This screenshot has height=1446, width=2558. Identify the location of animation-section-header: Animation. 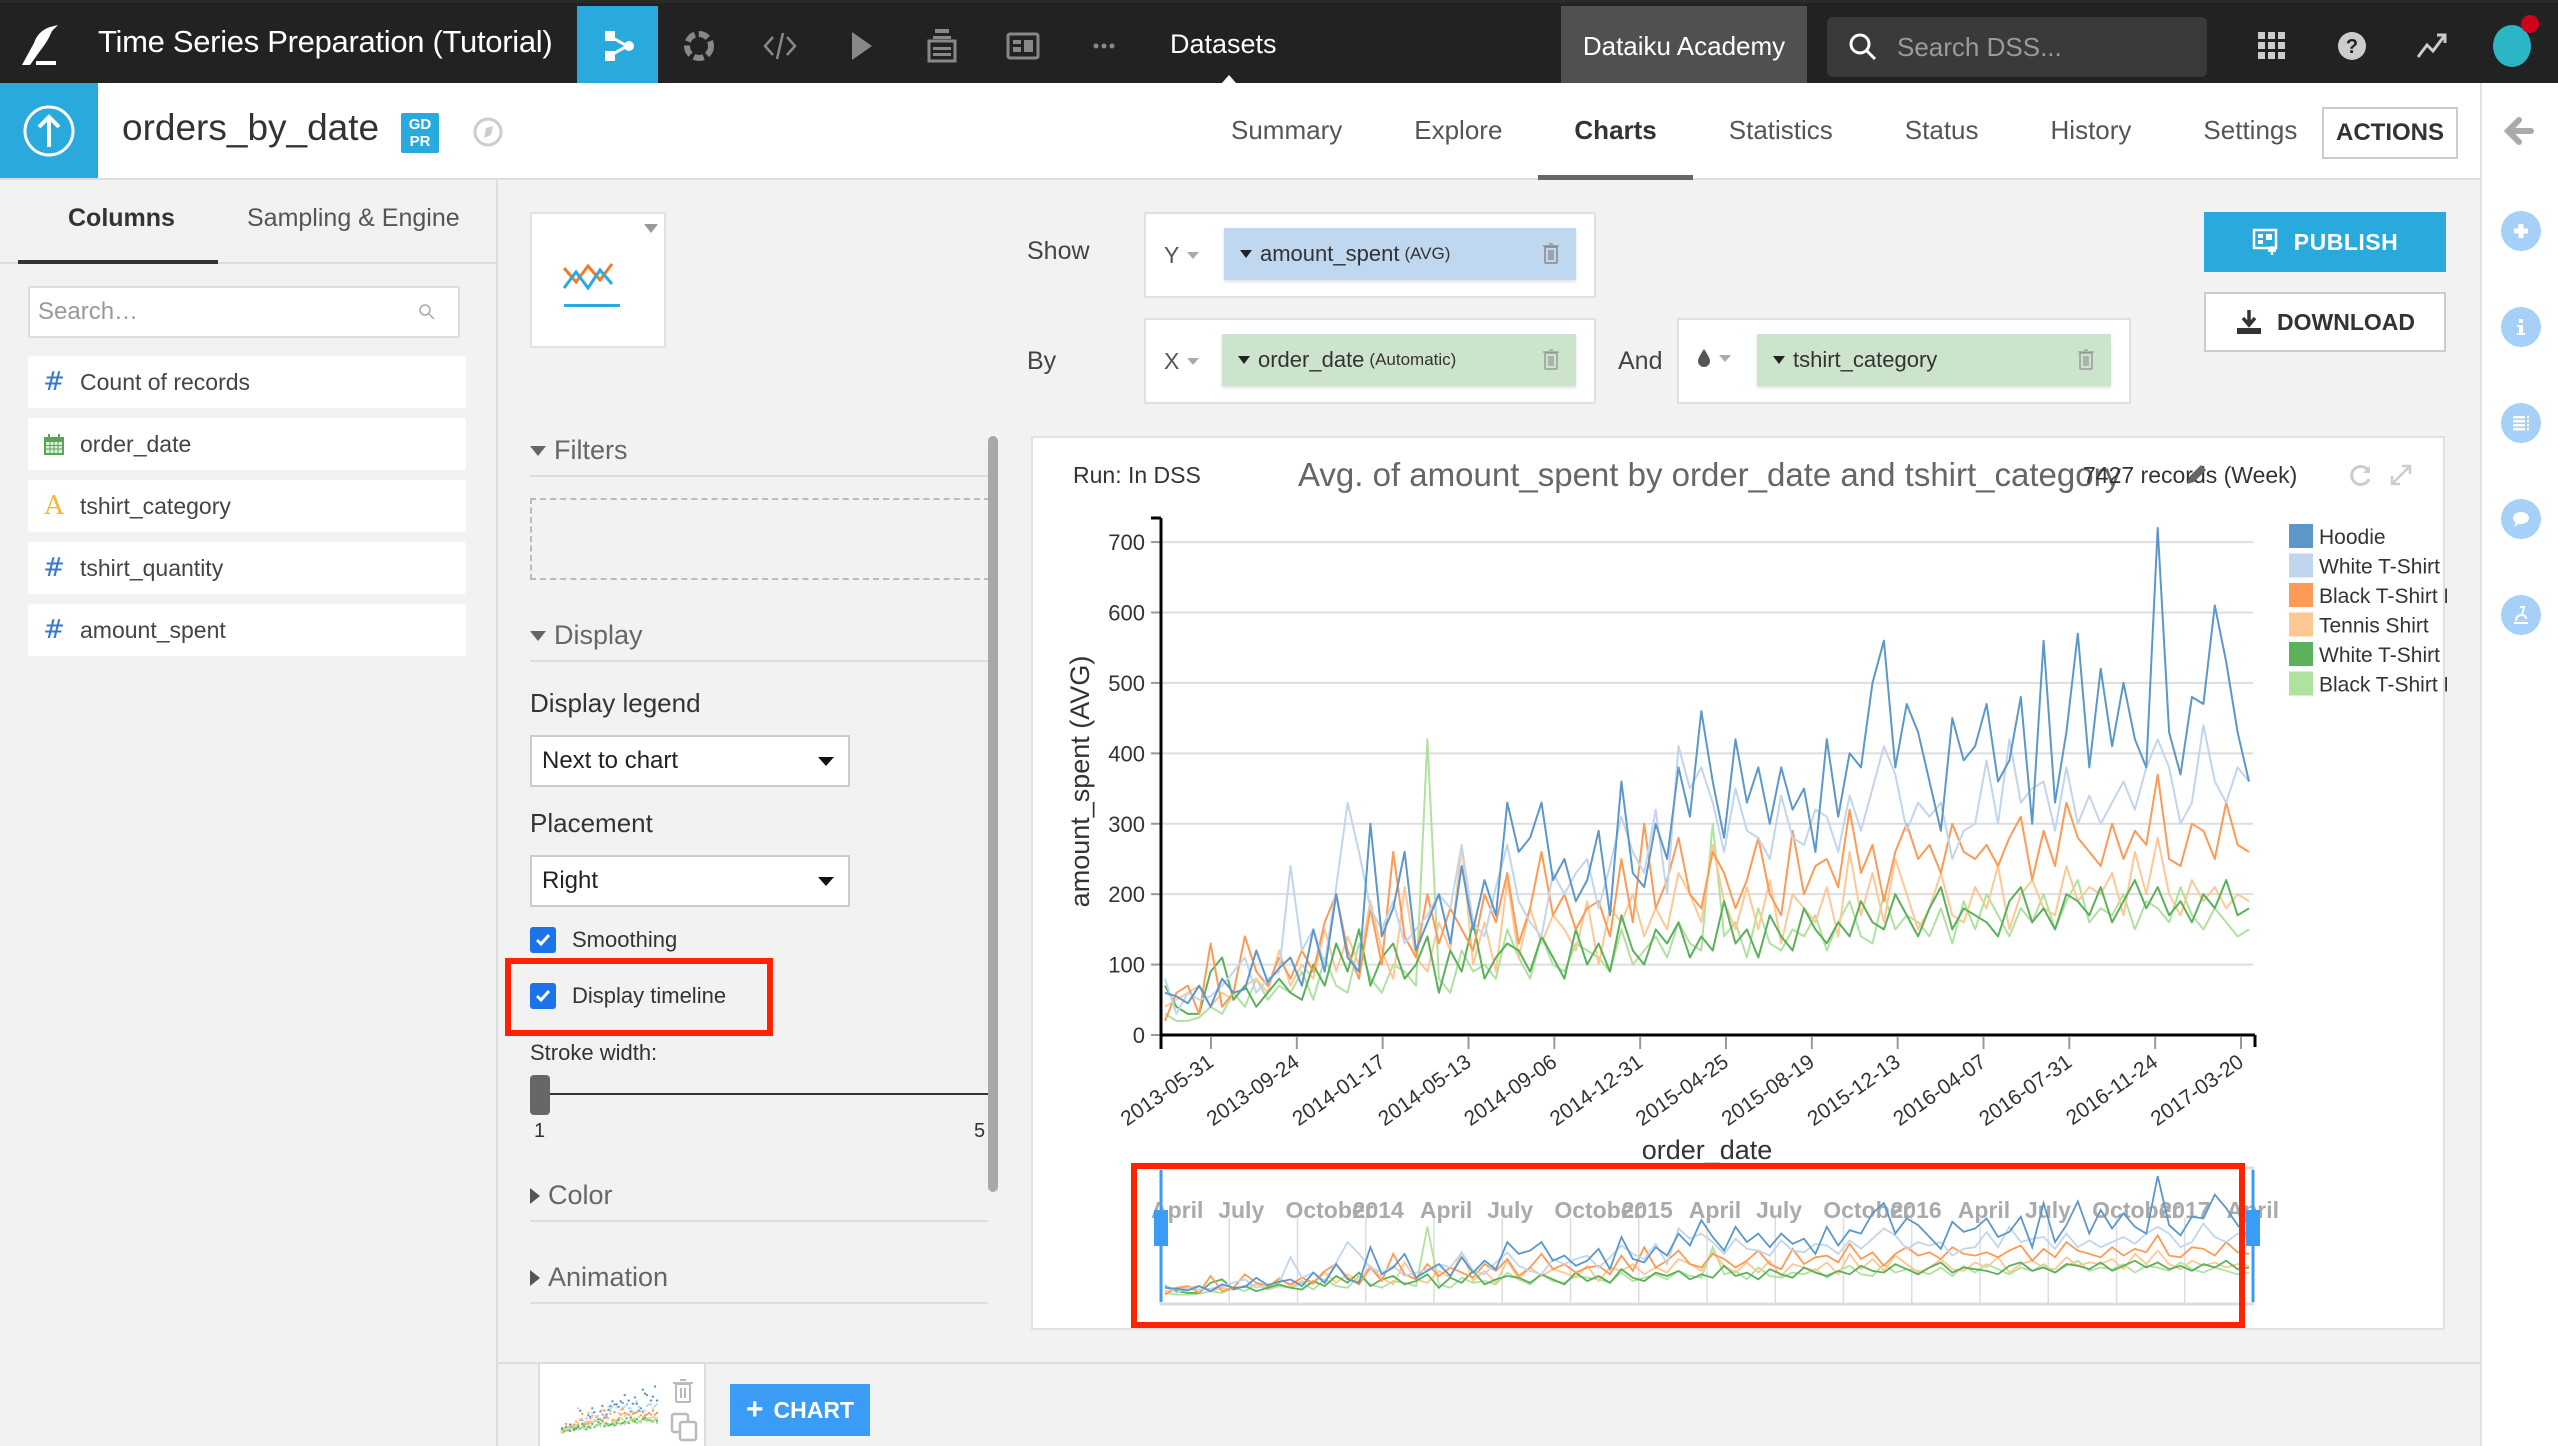
(759, 1283).